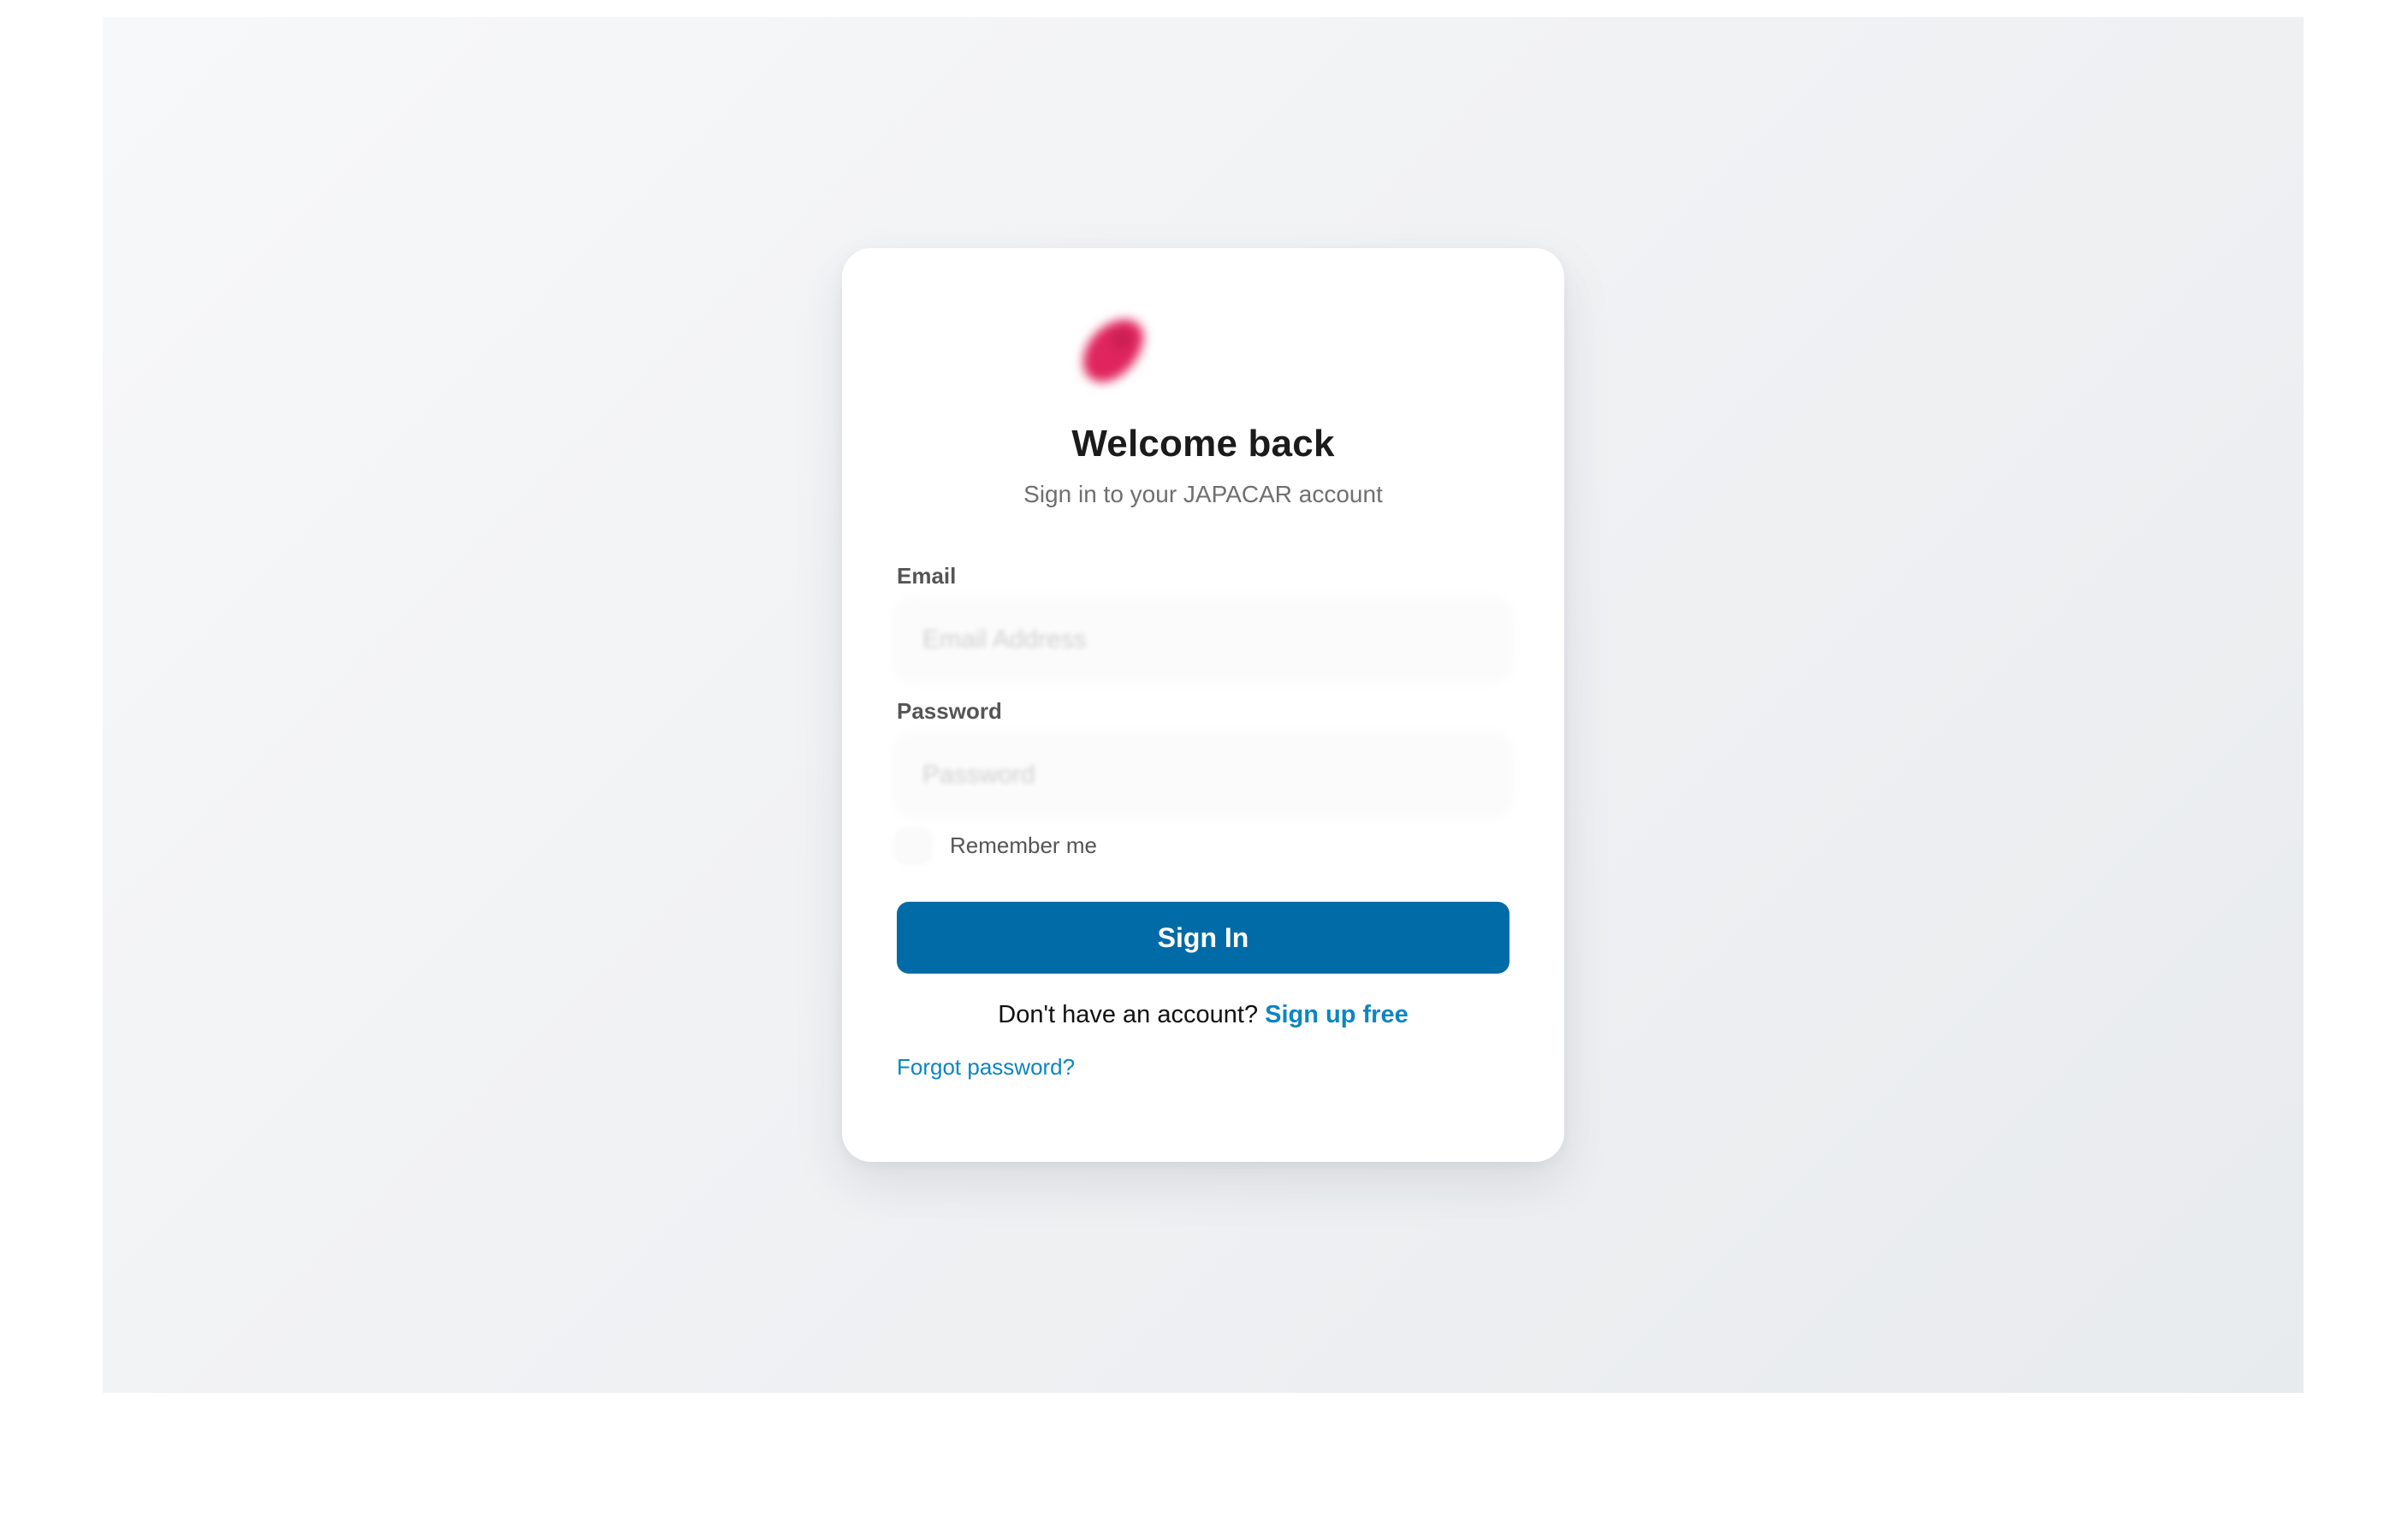 The image size is (2396, 1540). What do you see at coordinates (1203, 494) in the screenshot?
I see `page-subtitle: Sign in to your JAPACAR account` at bounding box center [1203, 494].